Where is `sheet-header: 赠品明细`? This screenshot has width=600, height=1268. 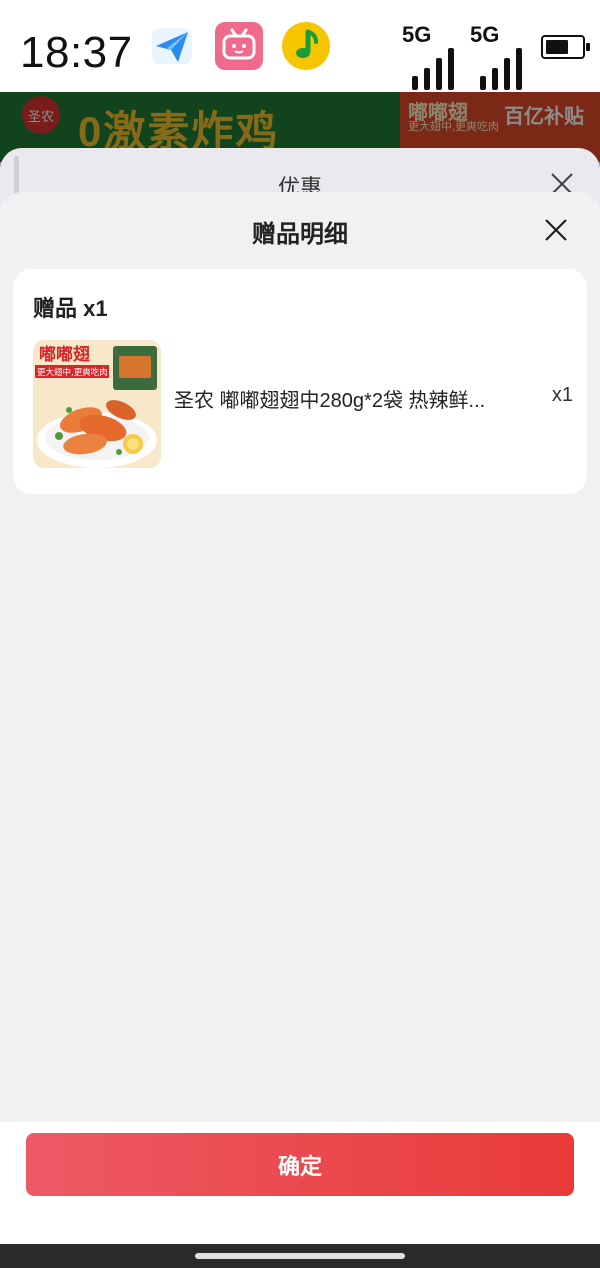 sheet-header: 赠品明细 is located at coordinates (300, 230).